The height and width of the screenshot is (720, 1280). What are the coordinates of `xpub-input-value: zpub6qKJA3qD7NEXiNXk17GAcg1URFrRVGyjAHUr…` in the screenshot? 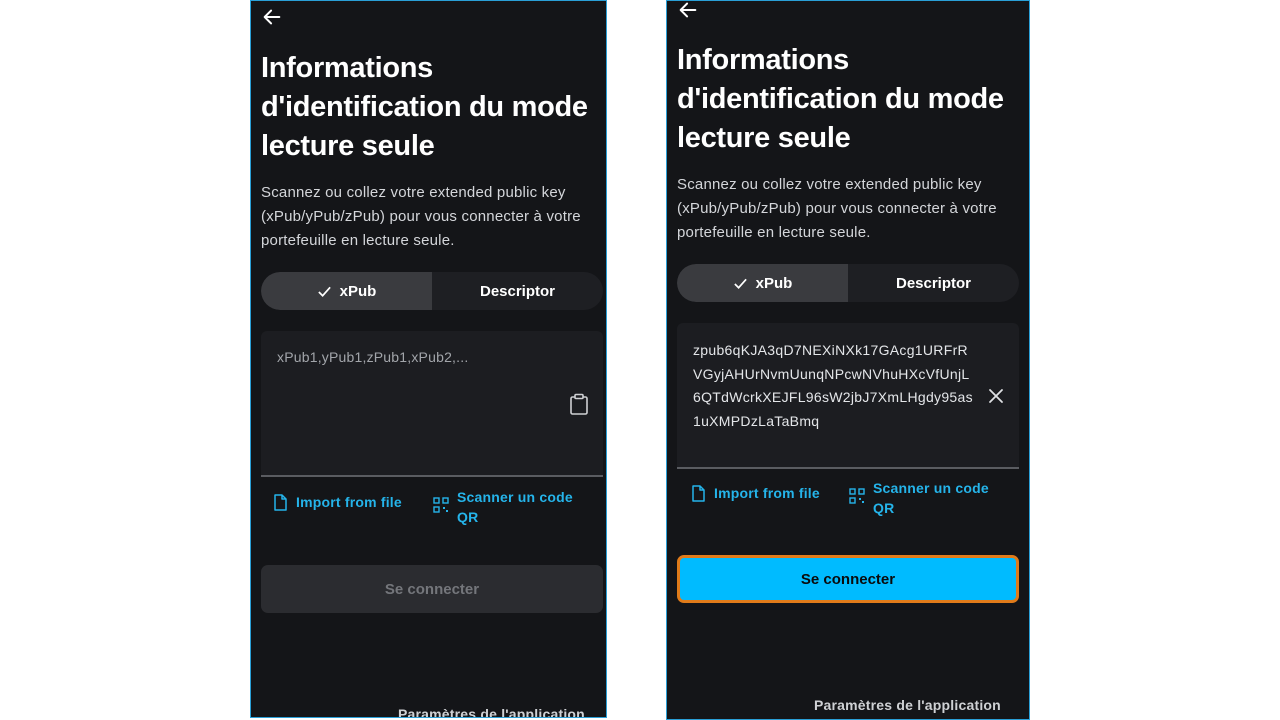 It's located at (833, 385).